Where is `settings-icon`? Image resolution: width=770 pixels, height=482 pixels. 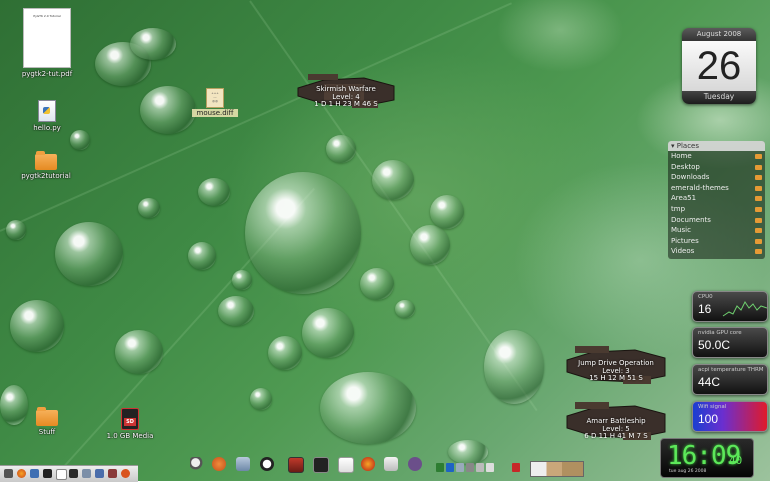 settings-icon is located at coordinates (112, 473).